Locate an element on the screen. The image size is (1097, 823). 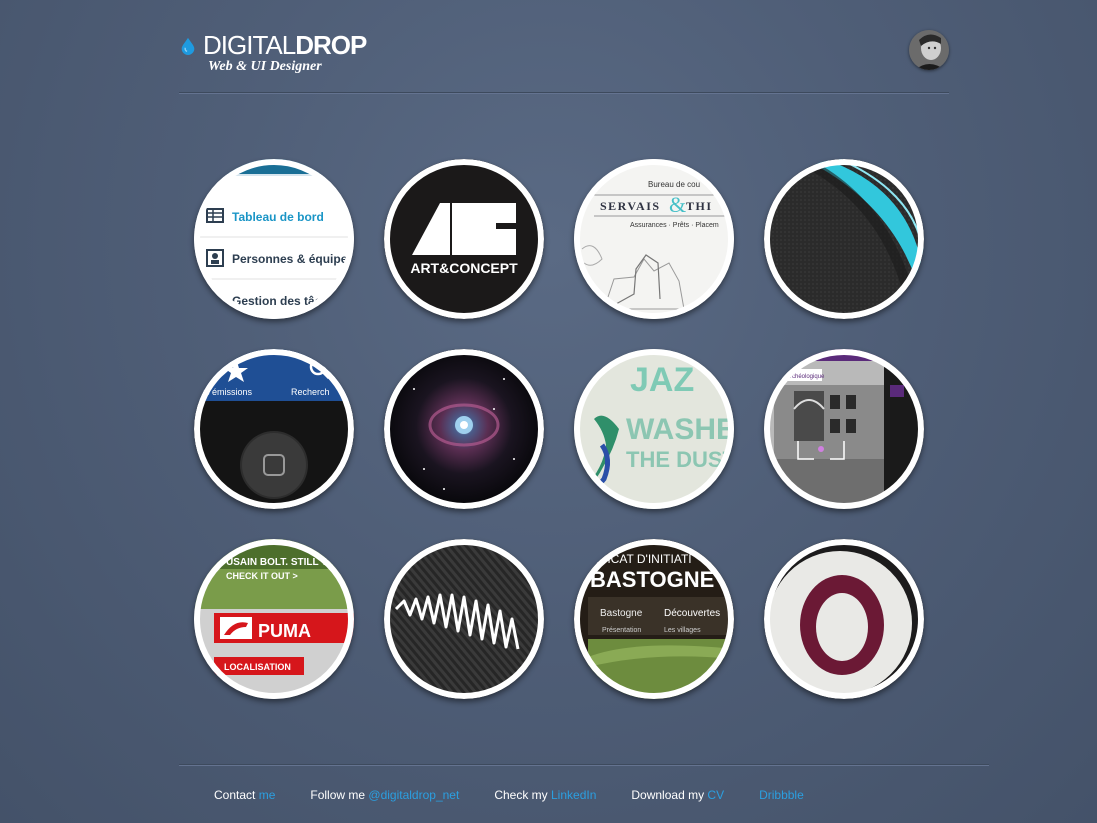
footer-cv-text: Download my is located at coordinates (669, 795).